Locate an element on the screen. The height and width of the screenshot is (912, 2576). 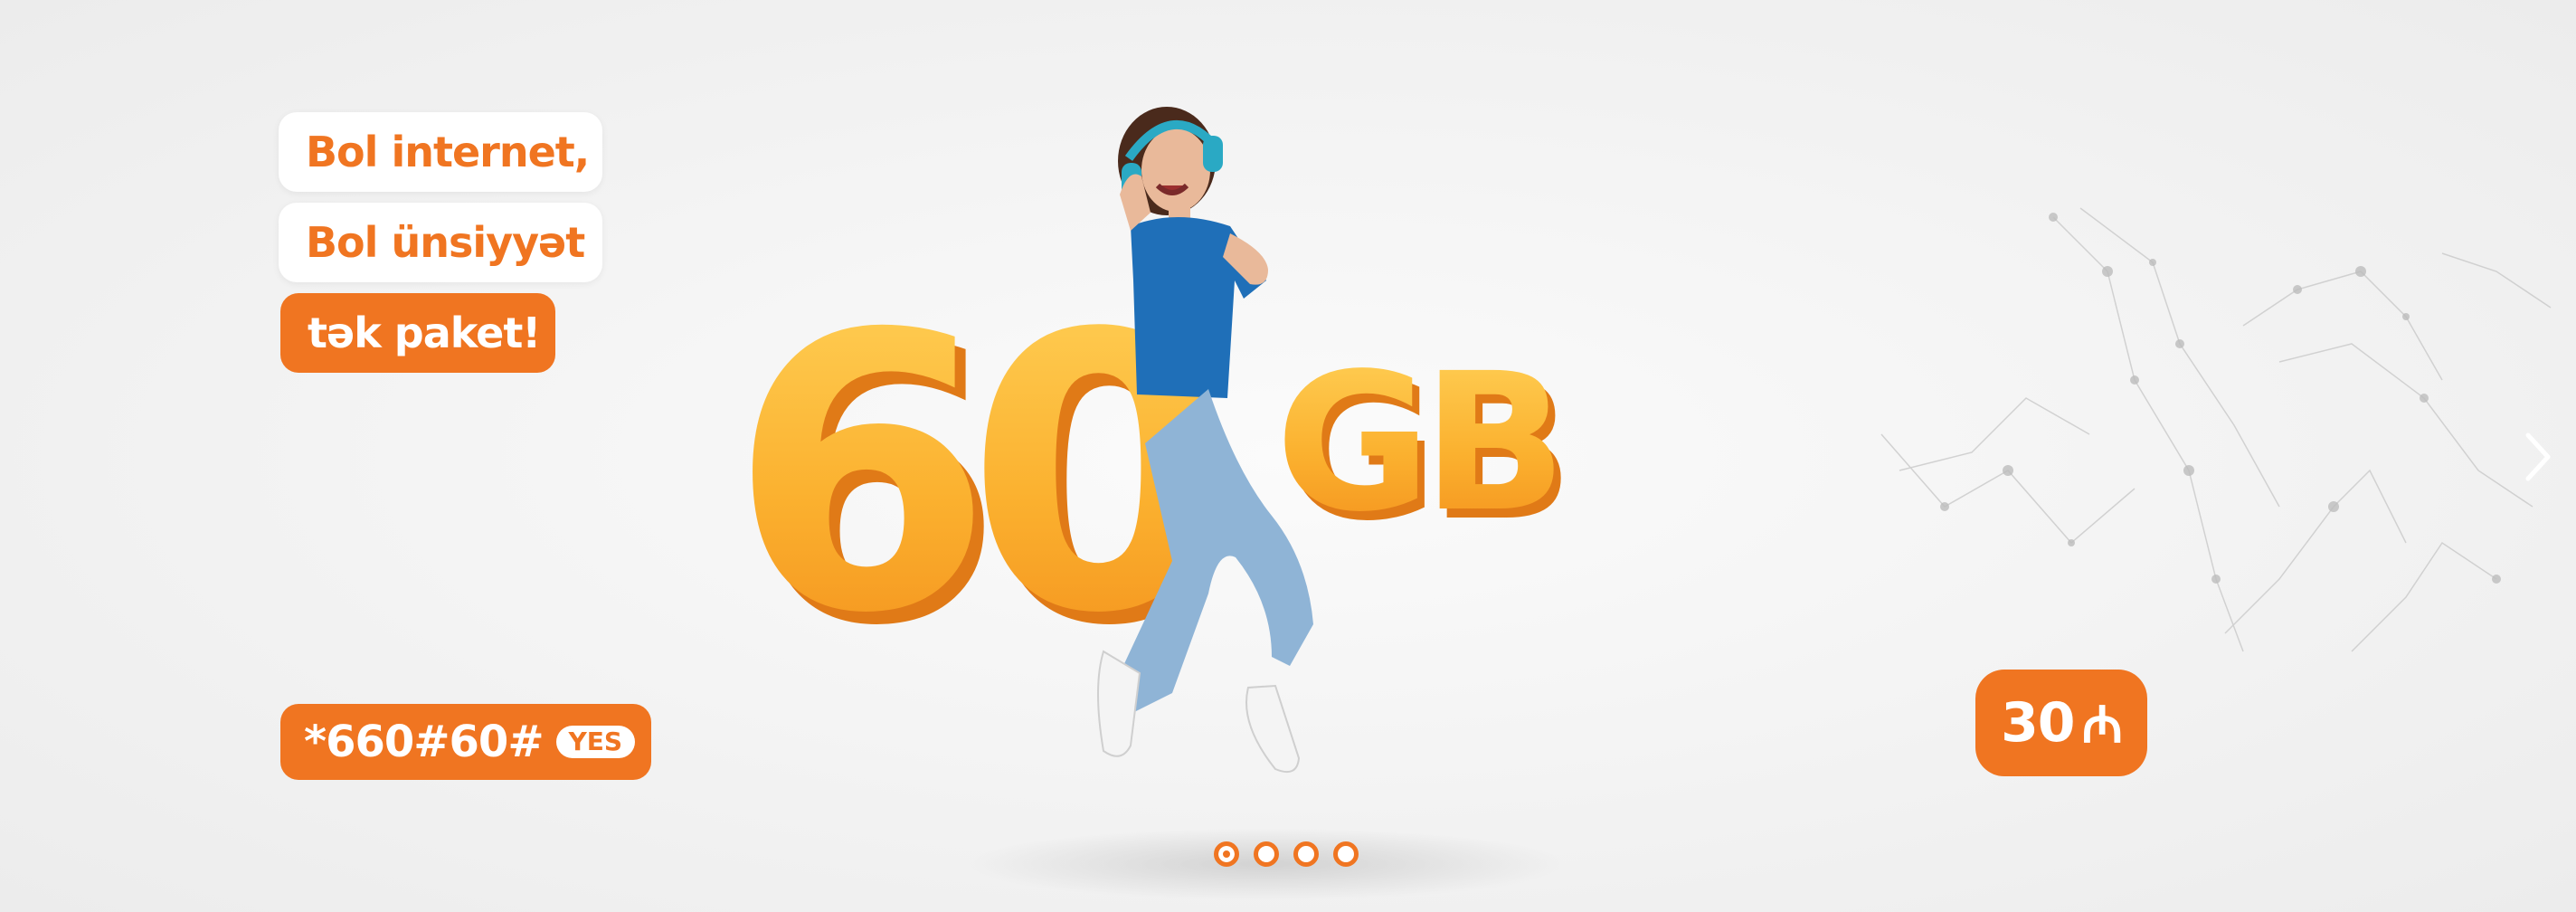
price-pill: 30 ₼ is located at coordinates (2061, 723).